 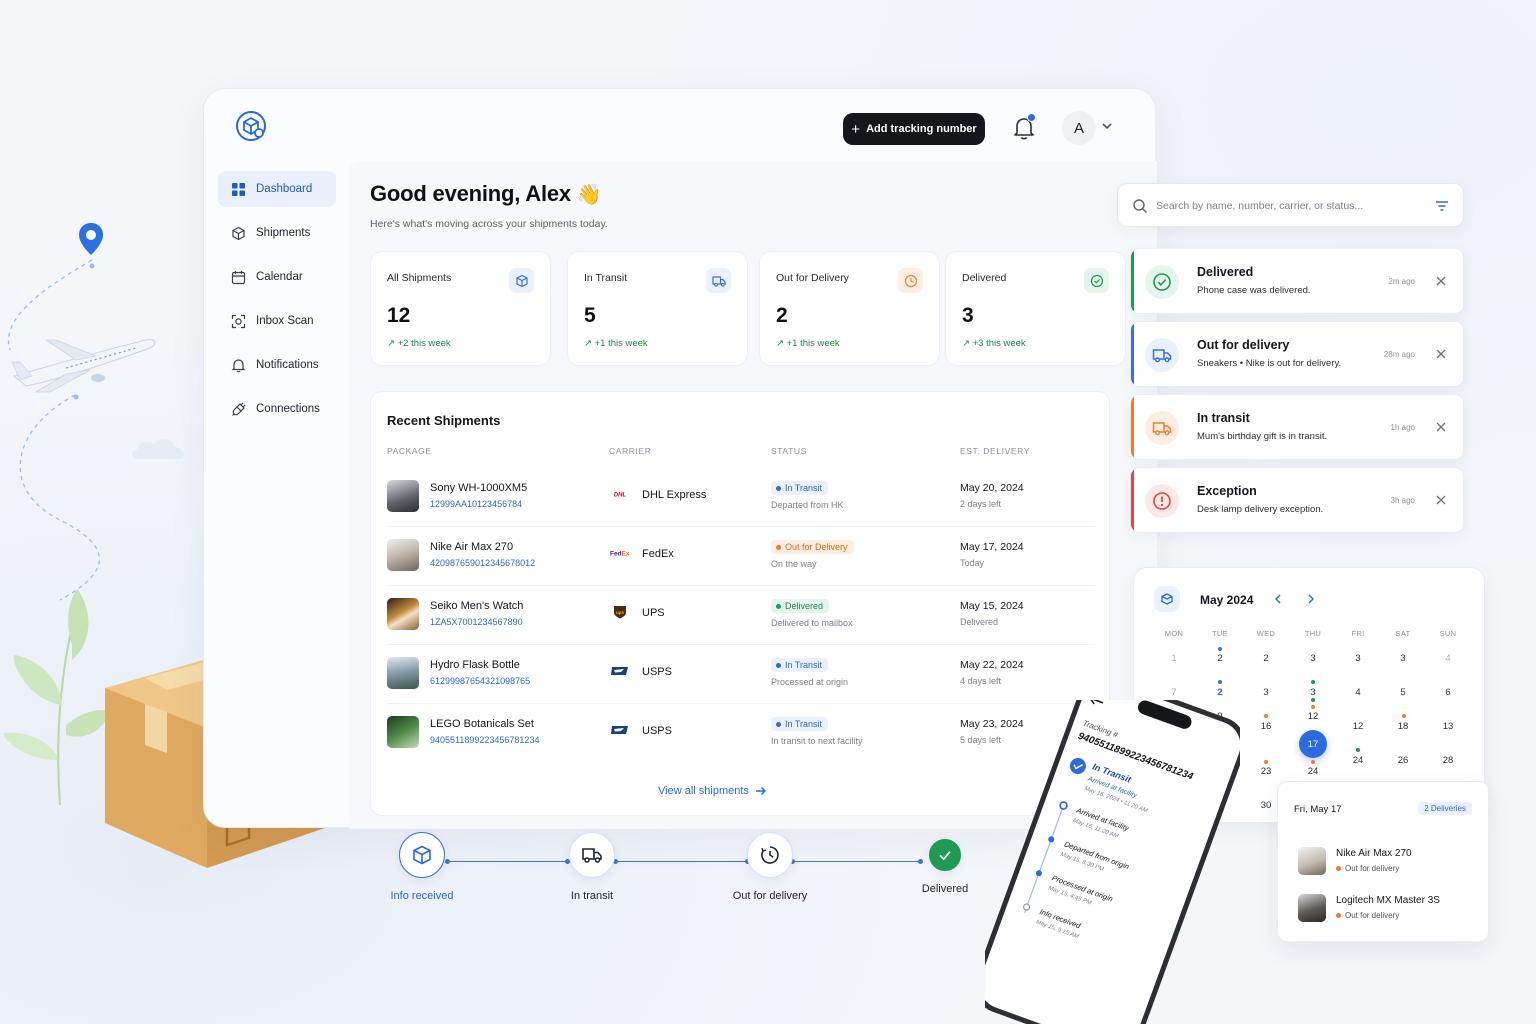 What do you see at coordinates (817, 741) in the screenshot?
I see `status-description: In transit to next facility` at bounding box center [817, 741].